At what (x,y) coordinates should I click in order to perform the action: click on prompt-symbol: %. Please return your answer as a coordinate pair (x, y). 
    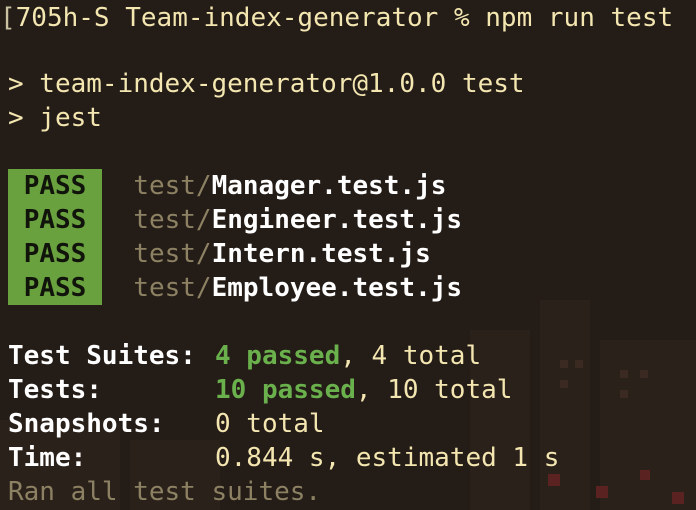
    Looking at the image, I should click on (461, 18).